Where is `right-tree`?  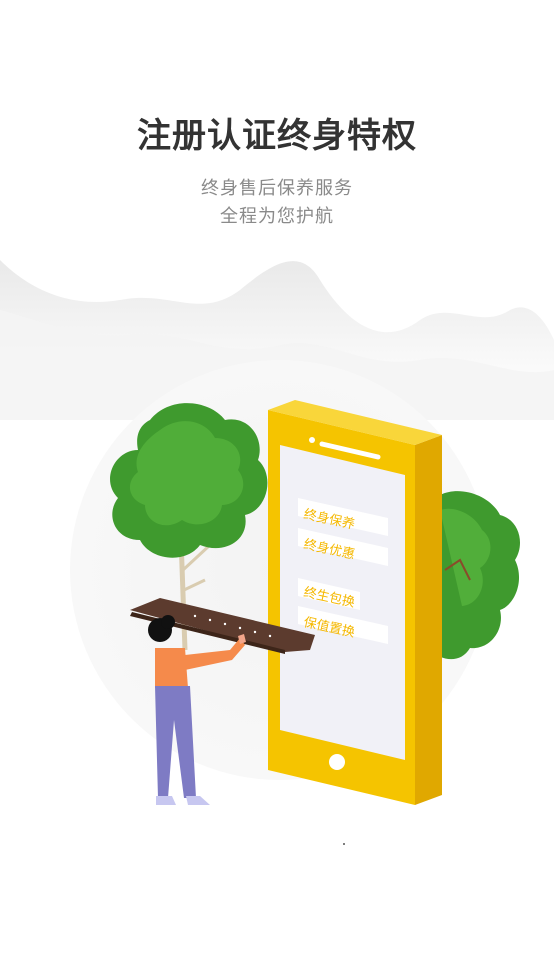
right-tree is located at coordinates (475, 575).